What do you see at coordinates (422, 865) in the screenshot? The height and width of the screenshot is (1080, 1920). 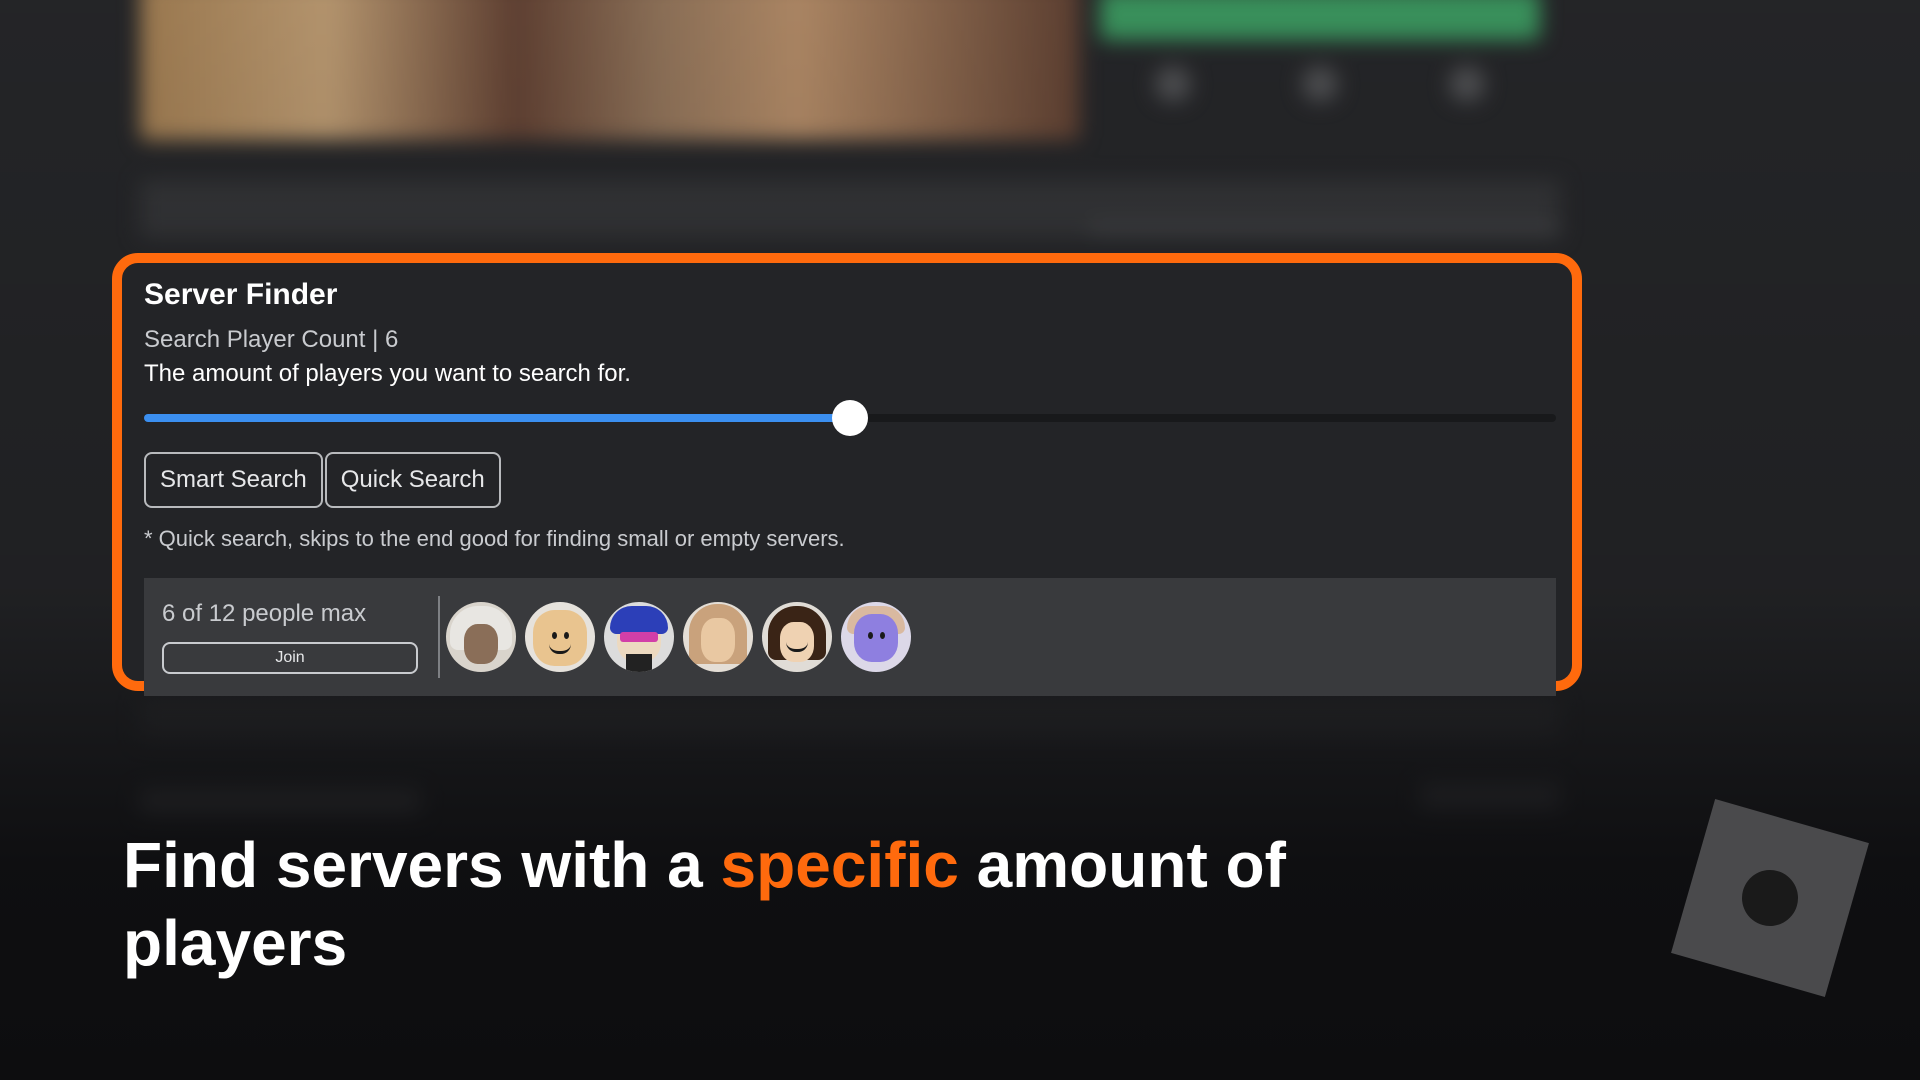 I see `caption-part-1: Find servers with a` at bounding box center [422, 865].